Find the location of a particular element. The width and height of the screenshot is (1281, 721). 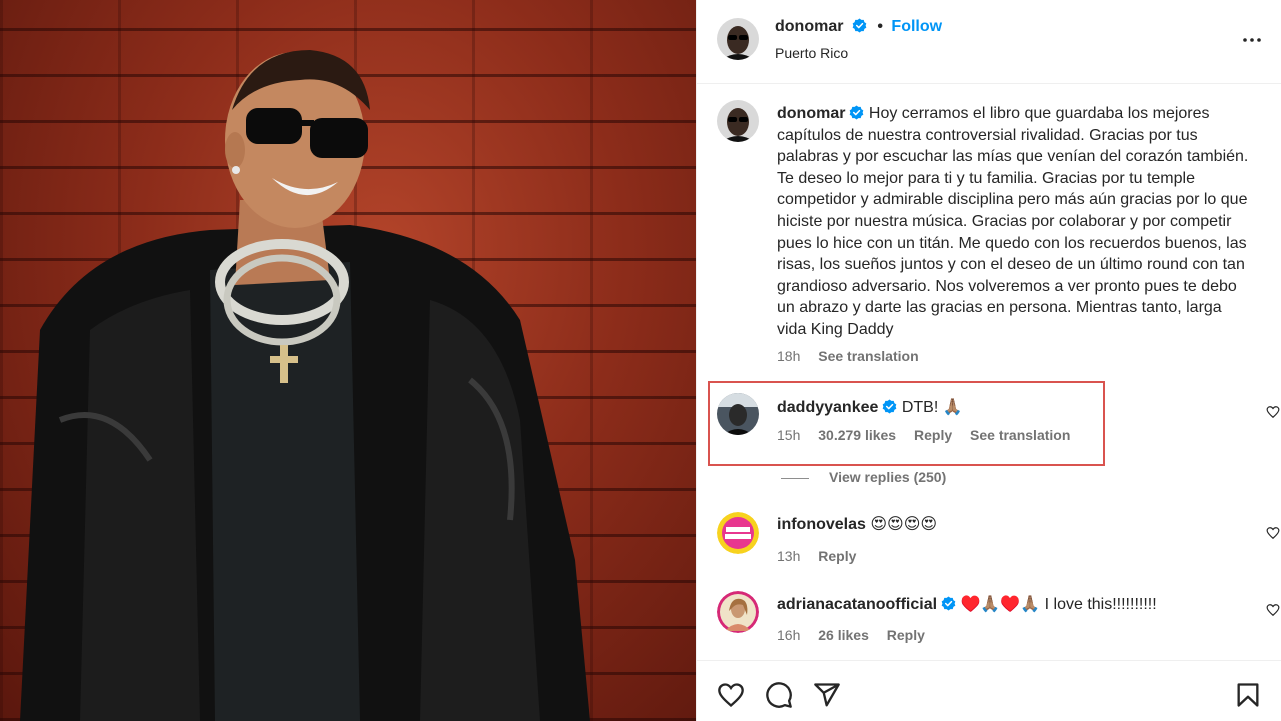

comment-body: infonovelas 😍😍😍😍 is located at coordinates (1019, 525).